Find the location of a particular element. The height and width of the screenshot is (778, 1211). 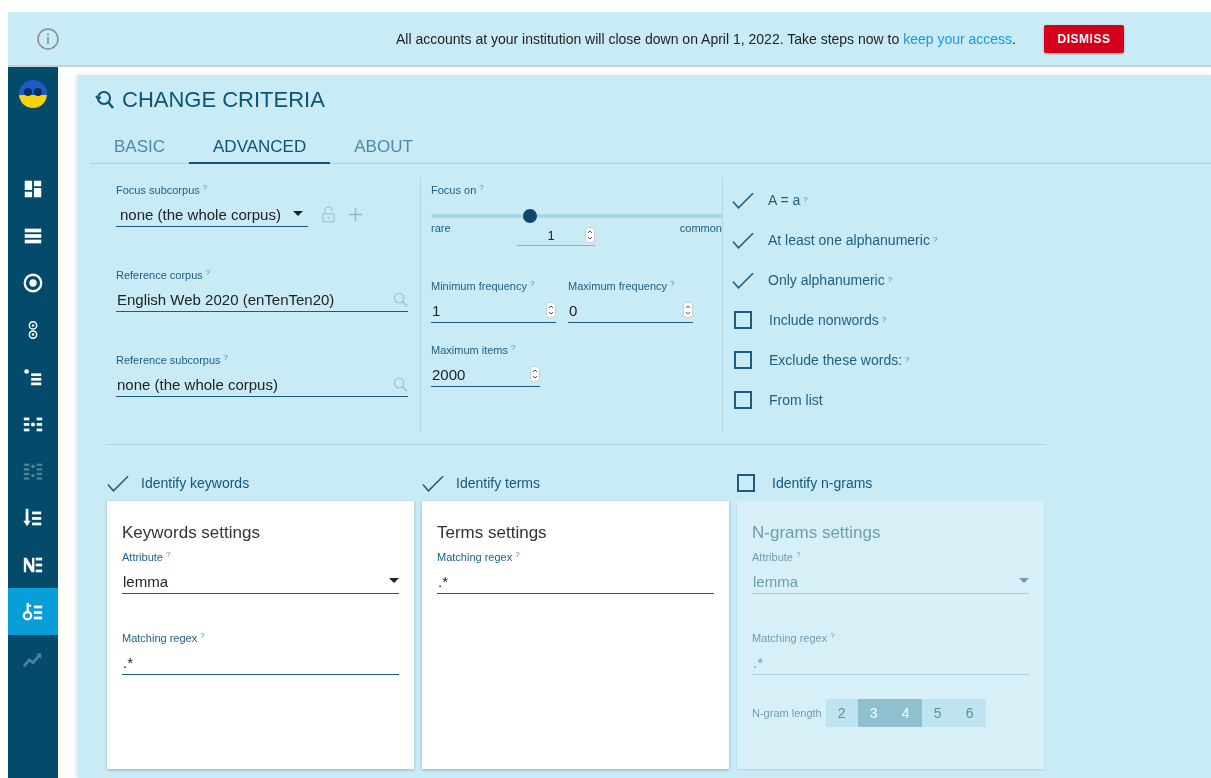

slider-max-label: common is located at coordinates (700, 228).